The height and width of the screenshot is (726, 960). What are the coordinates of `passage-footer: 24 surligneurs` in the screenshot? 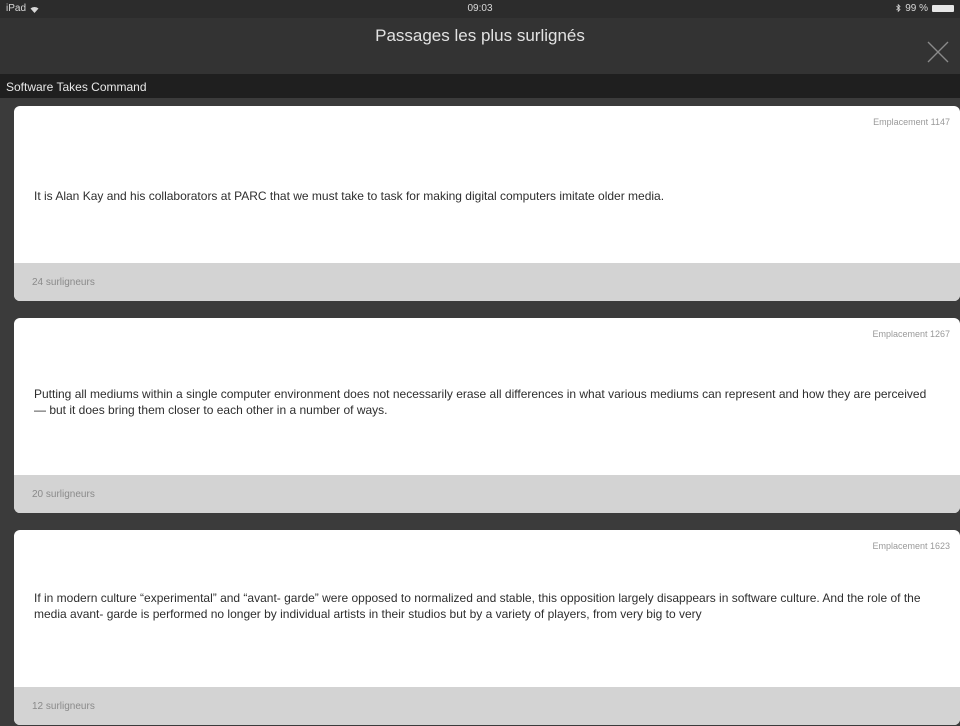 It's located at (487, 282).